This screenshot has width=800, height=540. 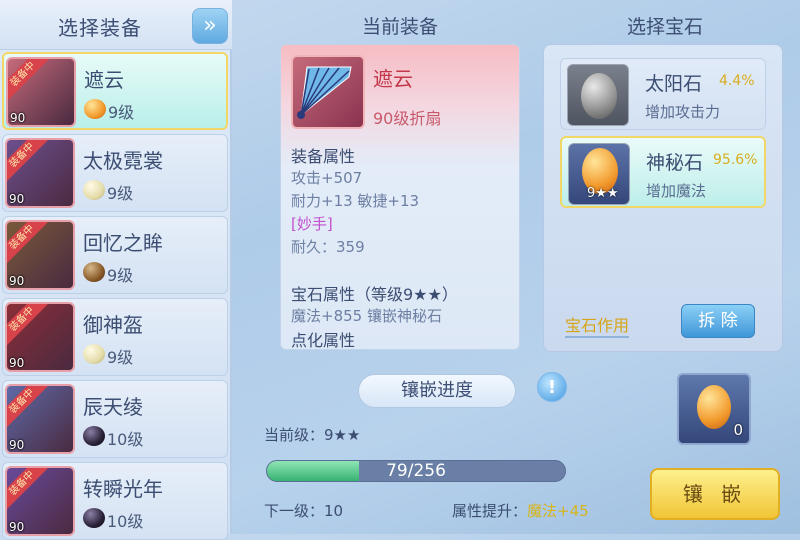 I want to click on gem-stars: 9★★, so click(x=603, y=193).